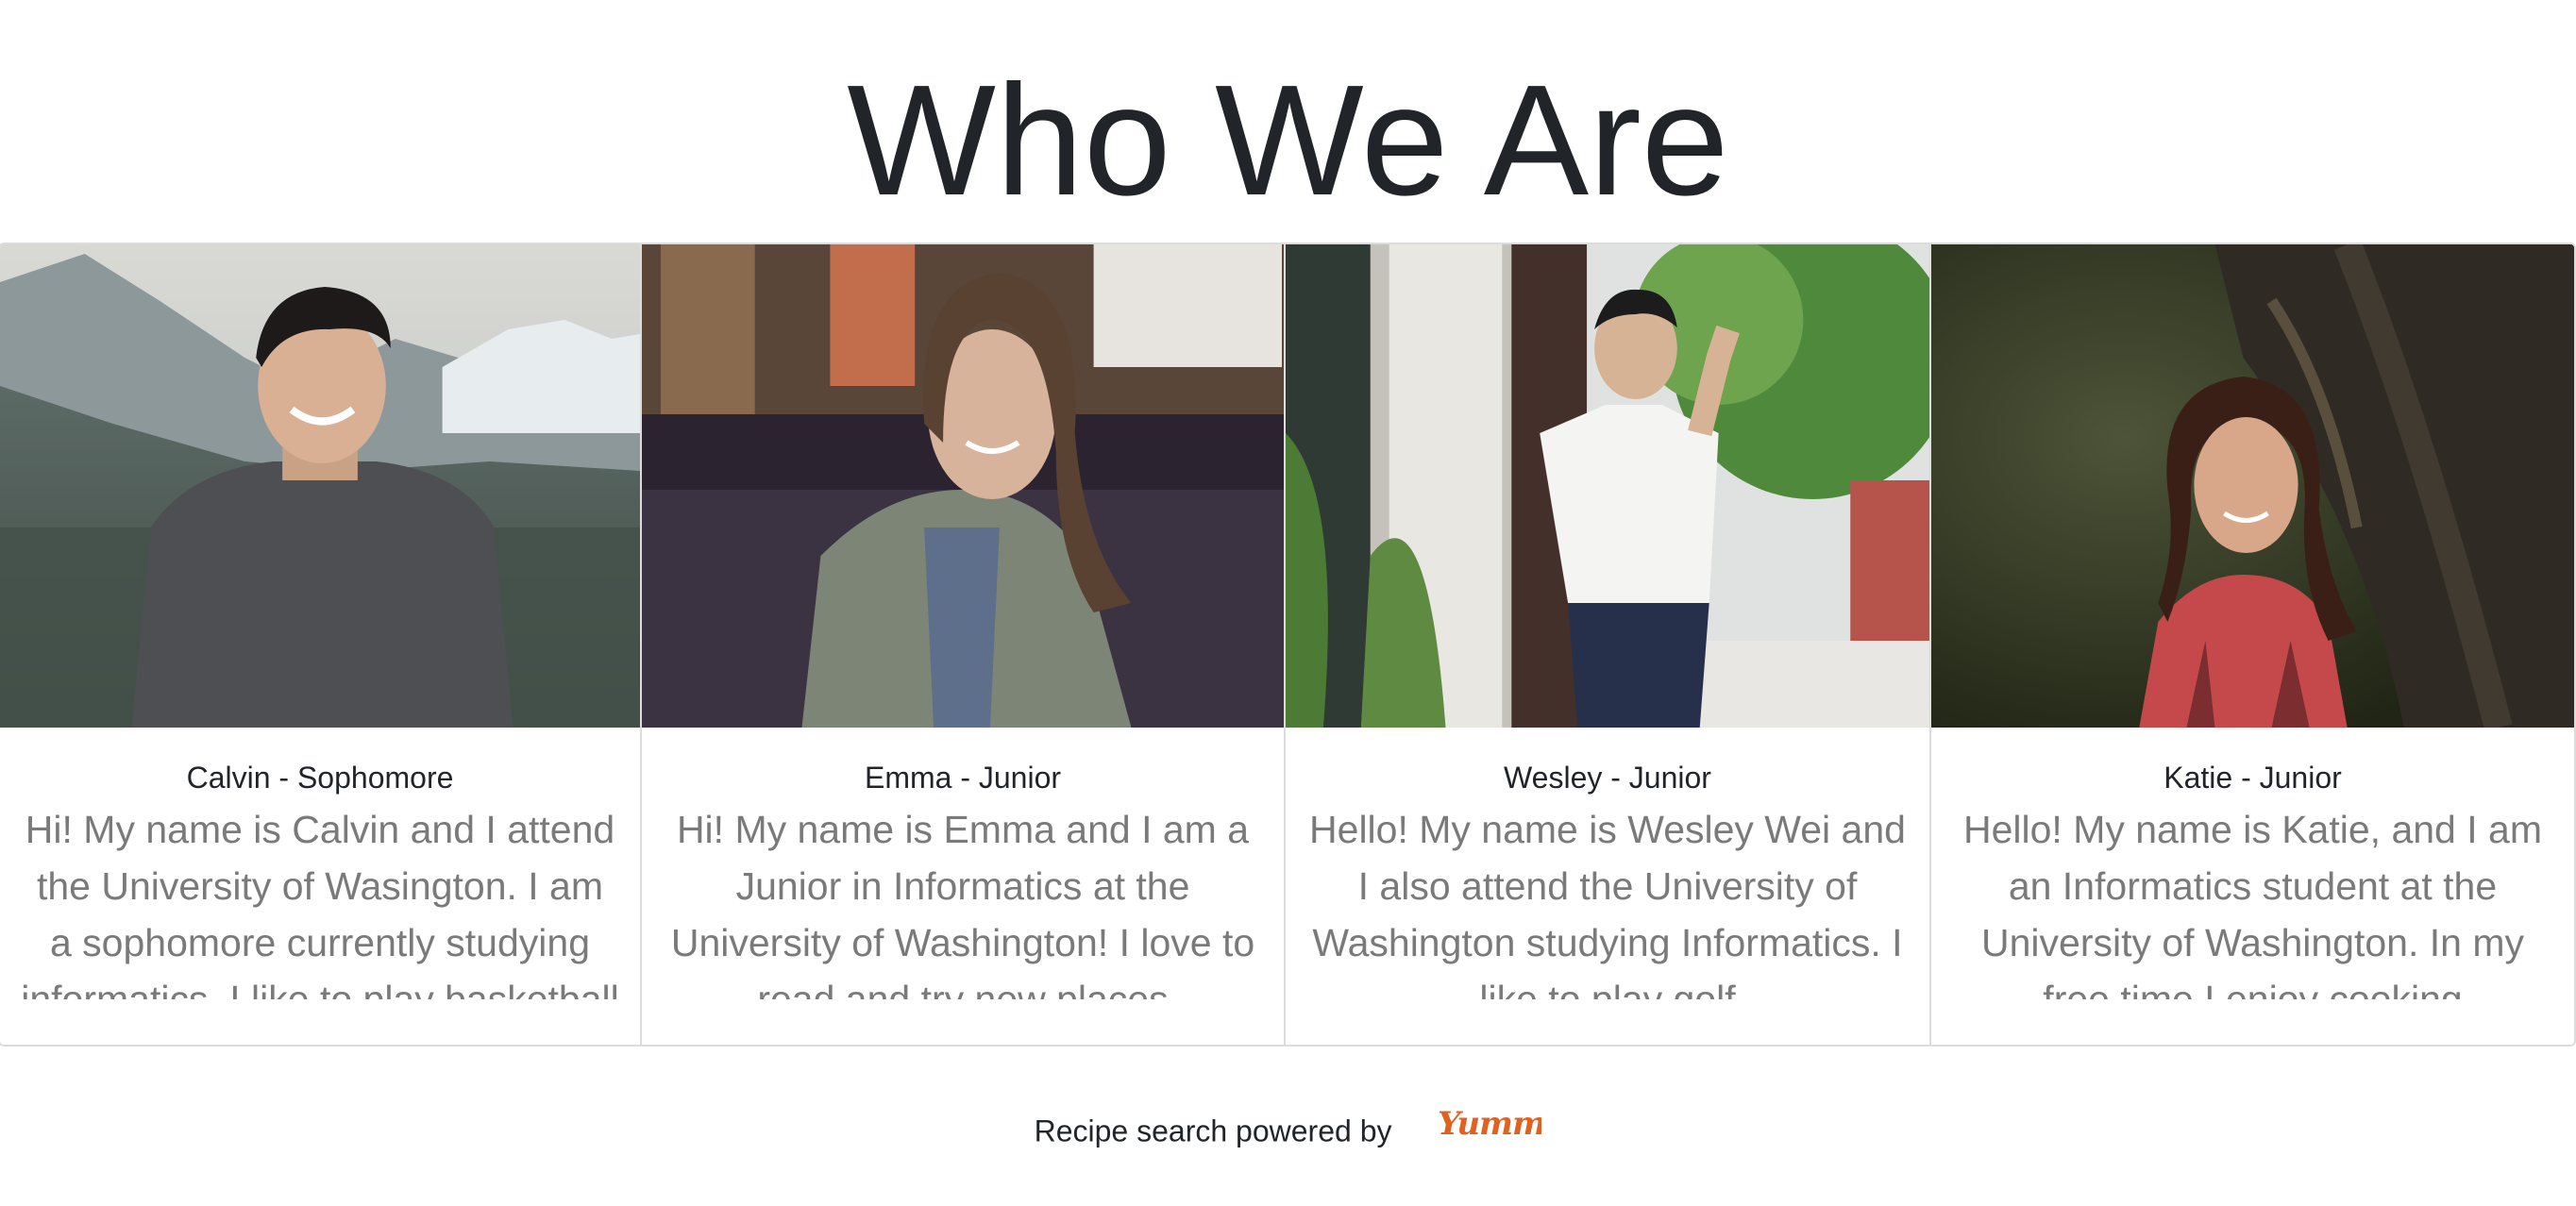 The width and height of the screenshot is (2576, 1206). What do you see at coordinates (963, 486) in the screenshot?
I see `emma-photo` at bounding box center [963, 486].